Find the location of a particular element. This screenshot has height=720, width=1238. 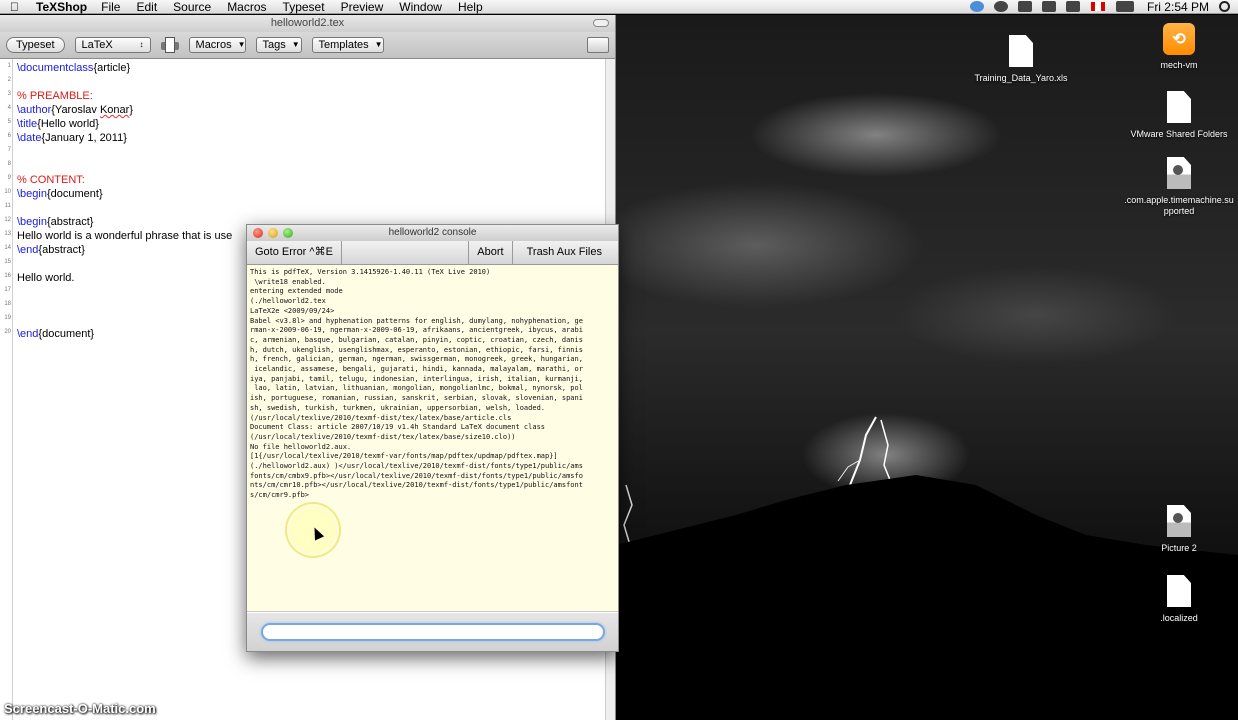

typeset-button: Typeset is located at coordinates (35, 45).